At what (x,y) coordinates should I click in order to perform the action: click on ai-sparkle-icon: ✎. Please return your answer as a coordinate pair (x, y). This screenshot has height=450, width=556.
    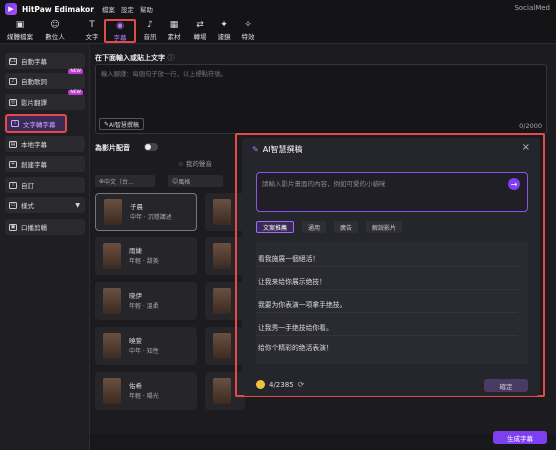
    Looking at the image, I should click on (255, 149).